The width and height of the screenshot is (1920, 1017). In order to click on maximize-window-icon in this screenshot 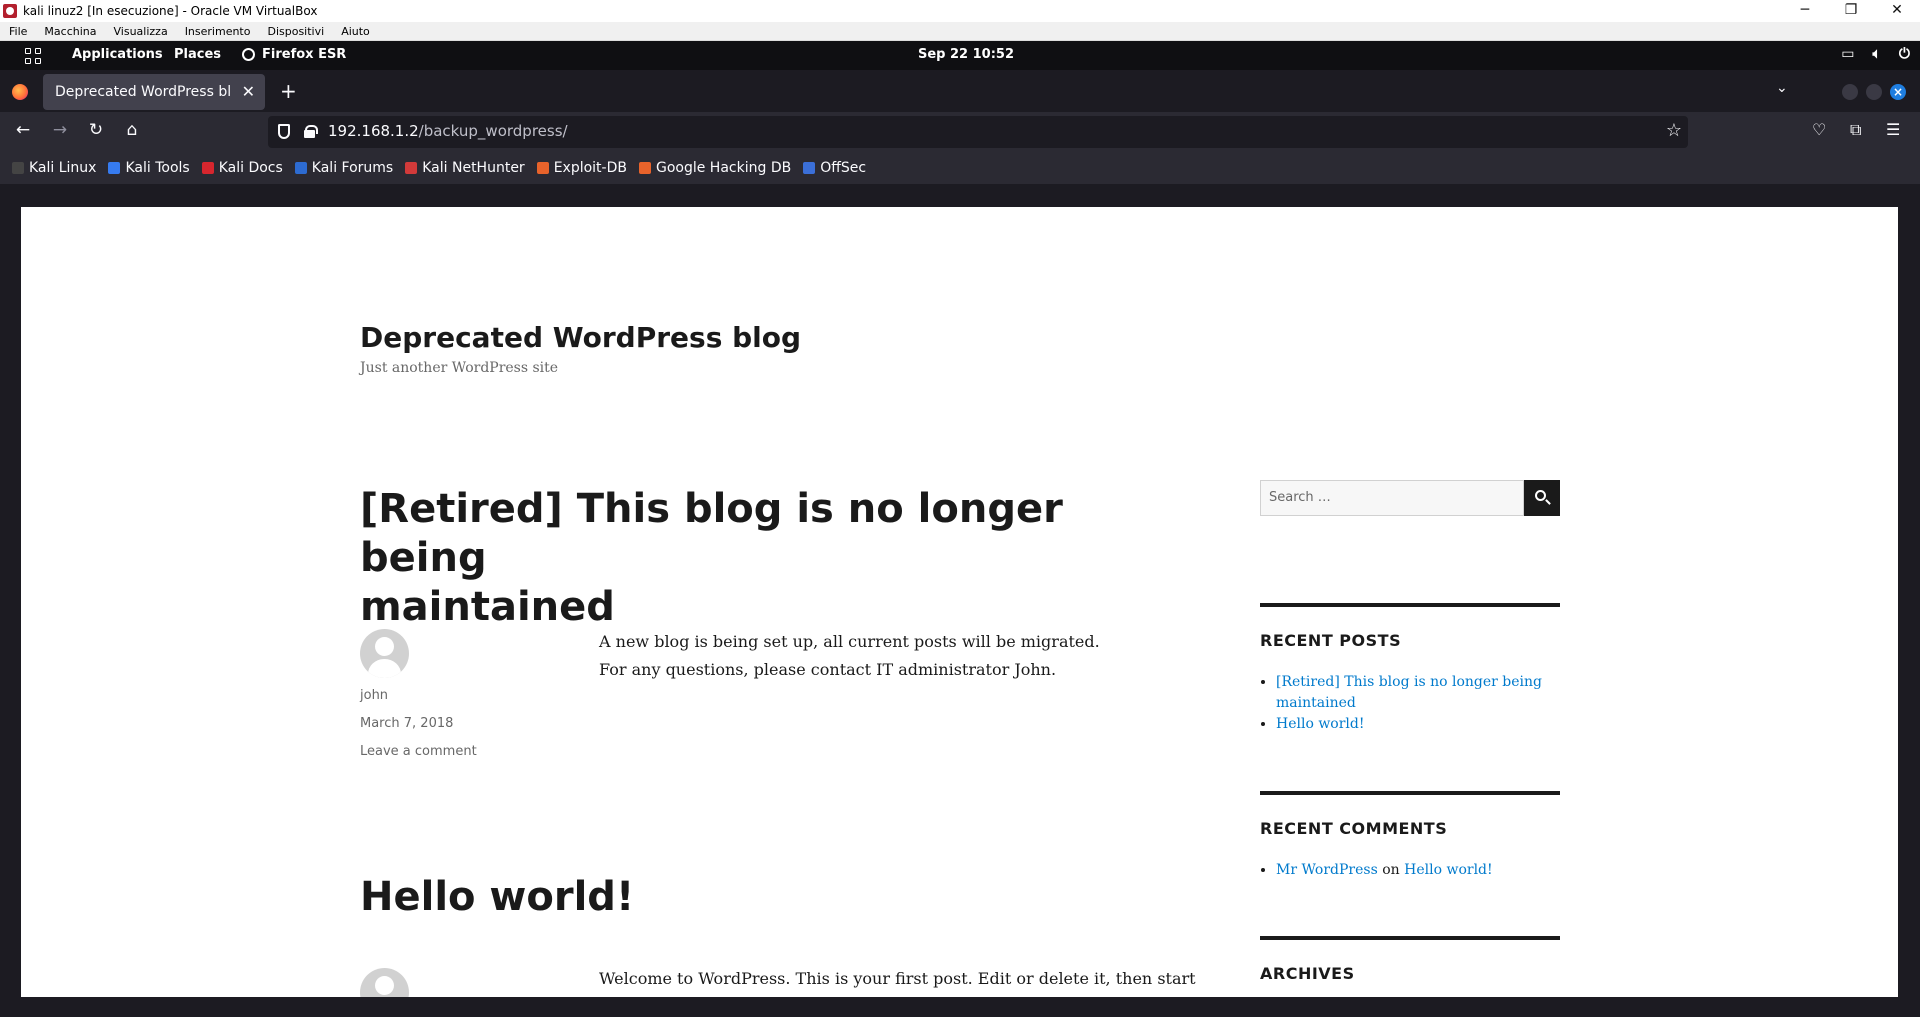, I will do `click(1874, 92)`.